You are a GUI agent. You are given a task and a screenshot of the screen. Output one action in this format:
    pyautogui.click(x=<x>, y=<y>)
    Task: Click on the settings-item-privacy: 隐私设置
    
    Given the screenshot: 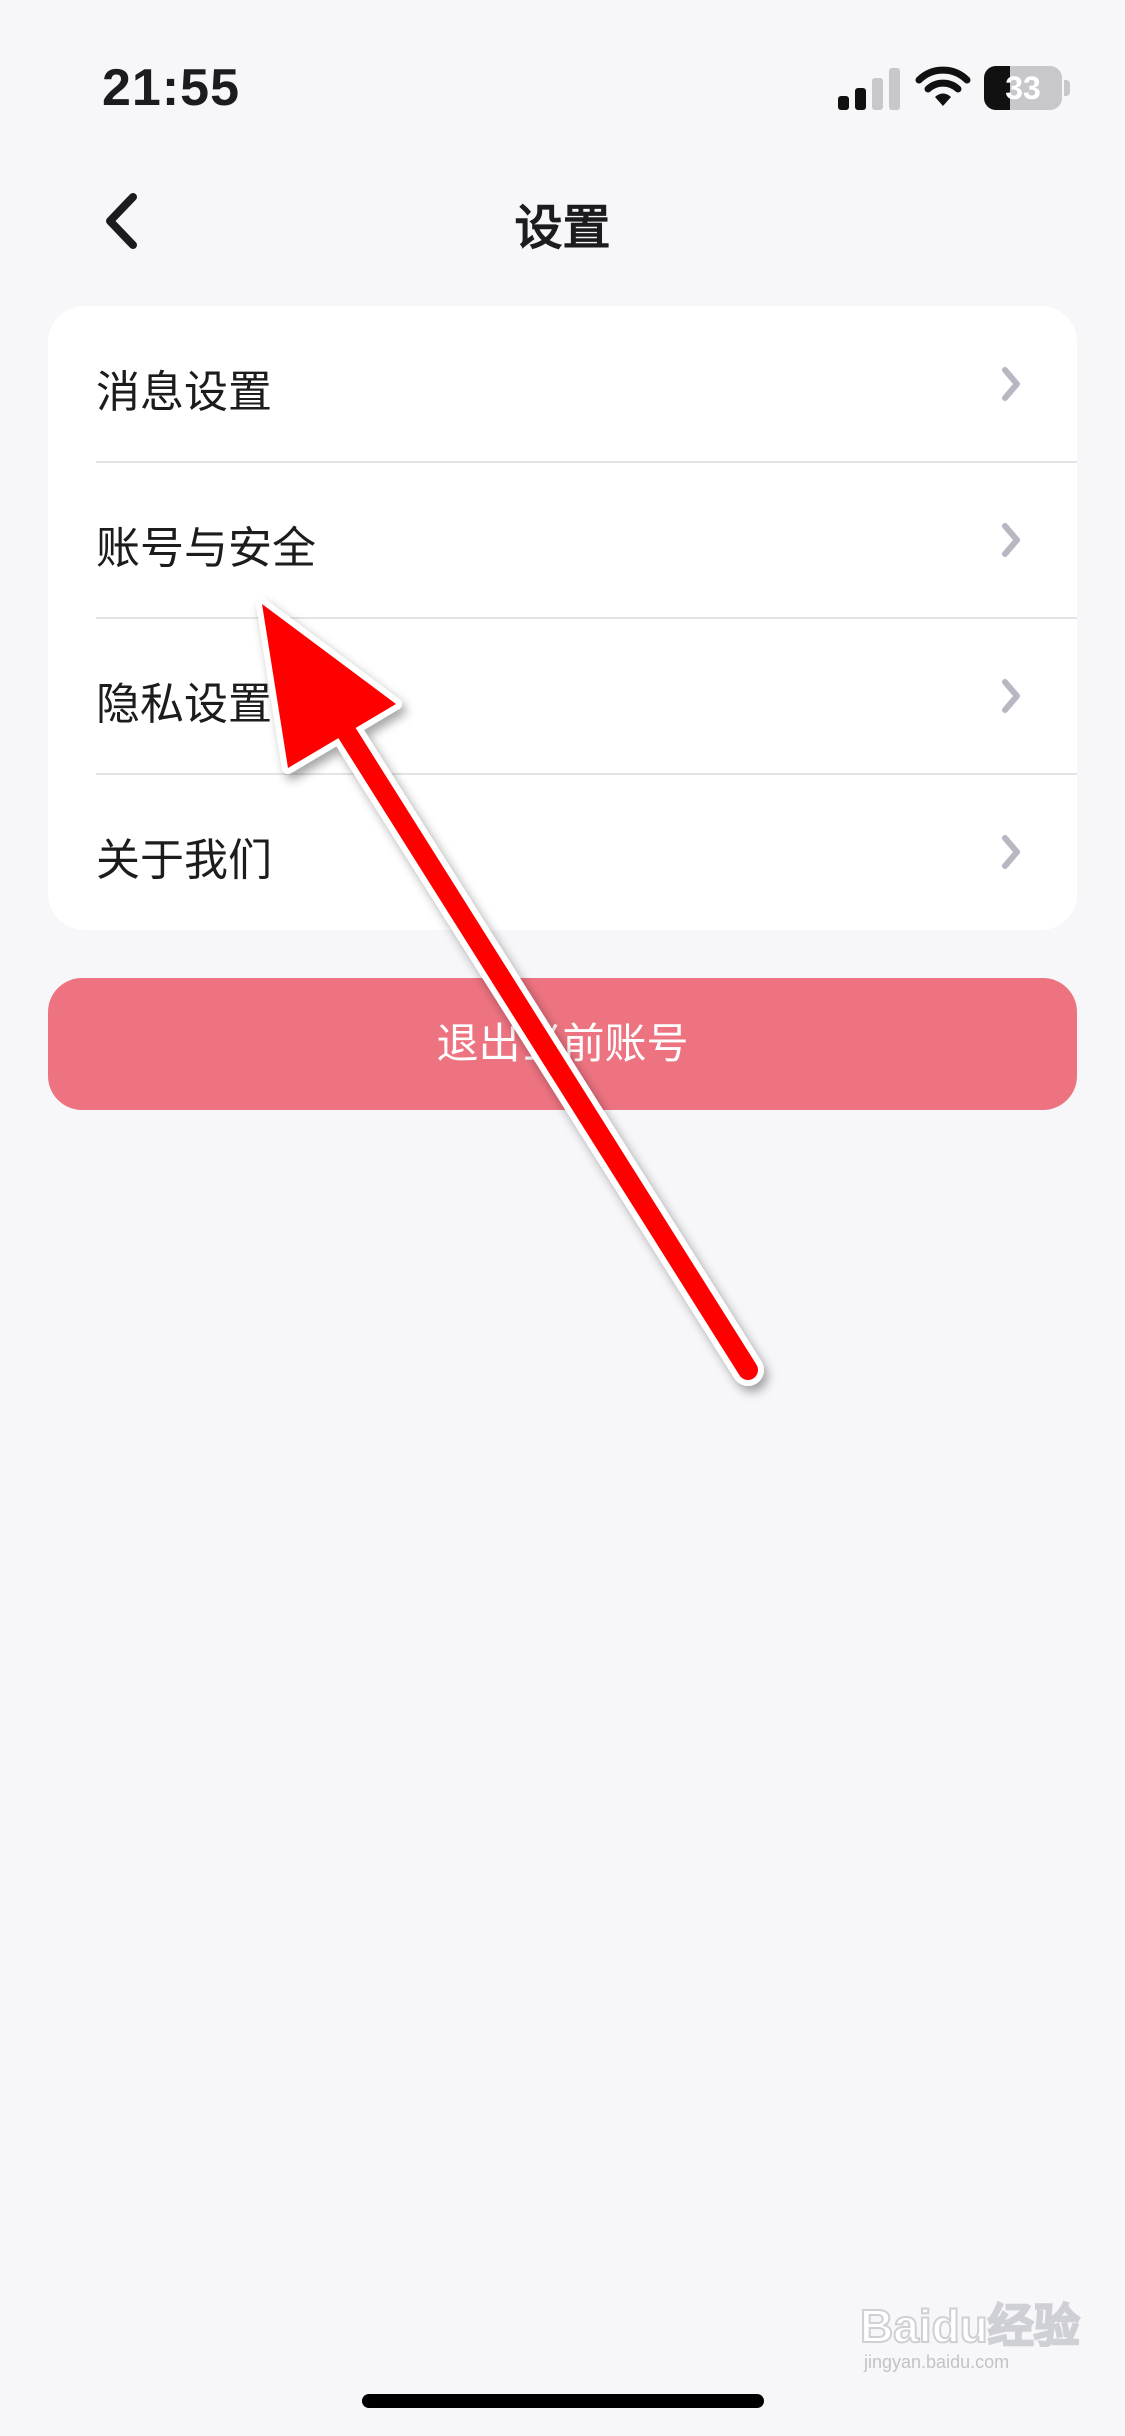 What is the action you would take?
    pyautogui.click(x=562, y=696)
    